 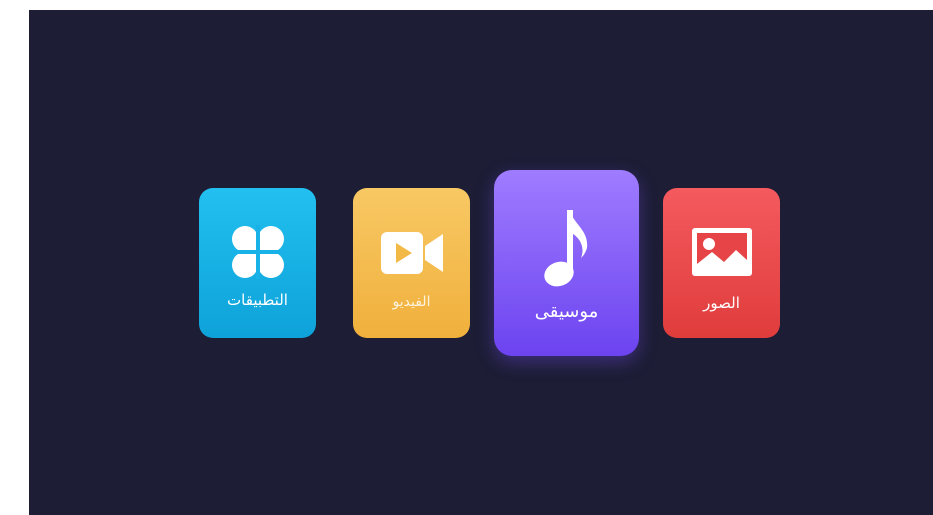 I want to click on tile-video: الفيديو, so click(x=411, y=263).